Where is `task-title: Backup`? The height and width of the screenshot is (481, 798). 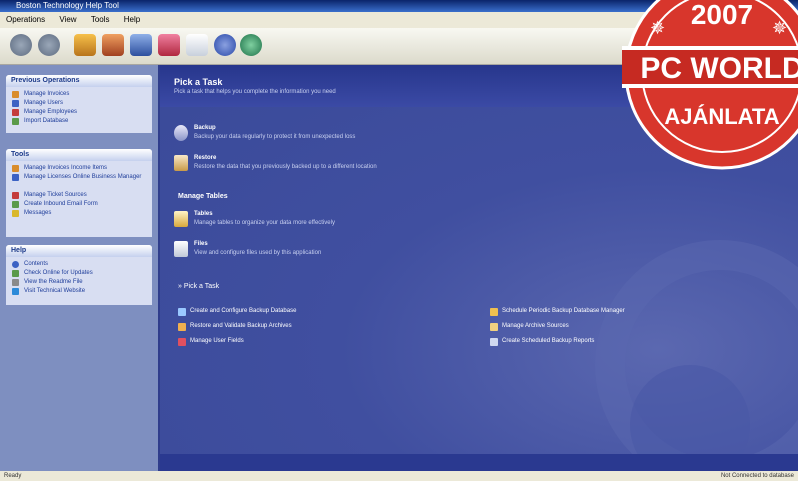 task-title: Backup is located at coordinates (205, 128).